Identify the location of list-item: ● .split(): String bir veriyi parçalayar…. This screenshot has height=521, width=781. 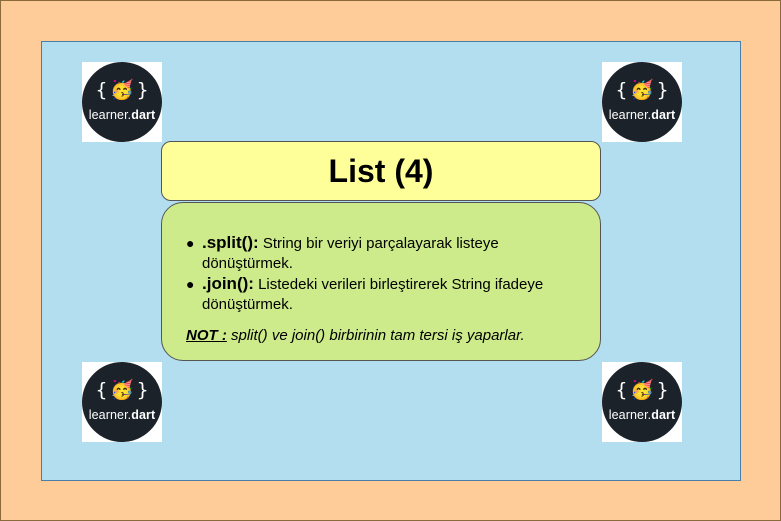
(383, 253).